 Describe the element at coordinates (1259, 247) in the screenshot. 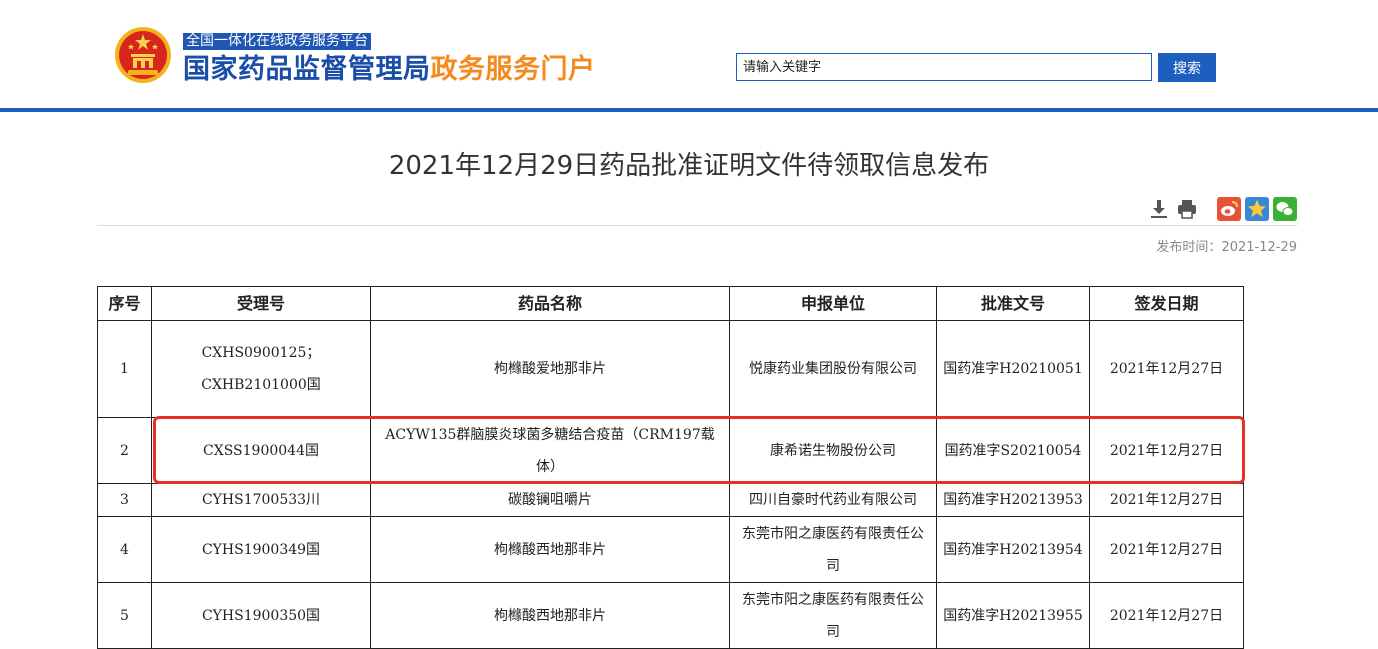

I see `publish-time-value: 2021-12-29` at that location.